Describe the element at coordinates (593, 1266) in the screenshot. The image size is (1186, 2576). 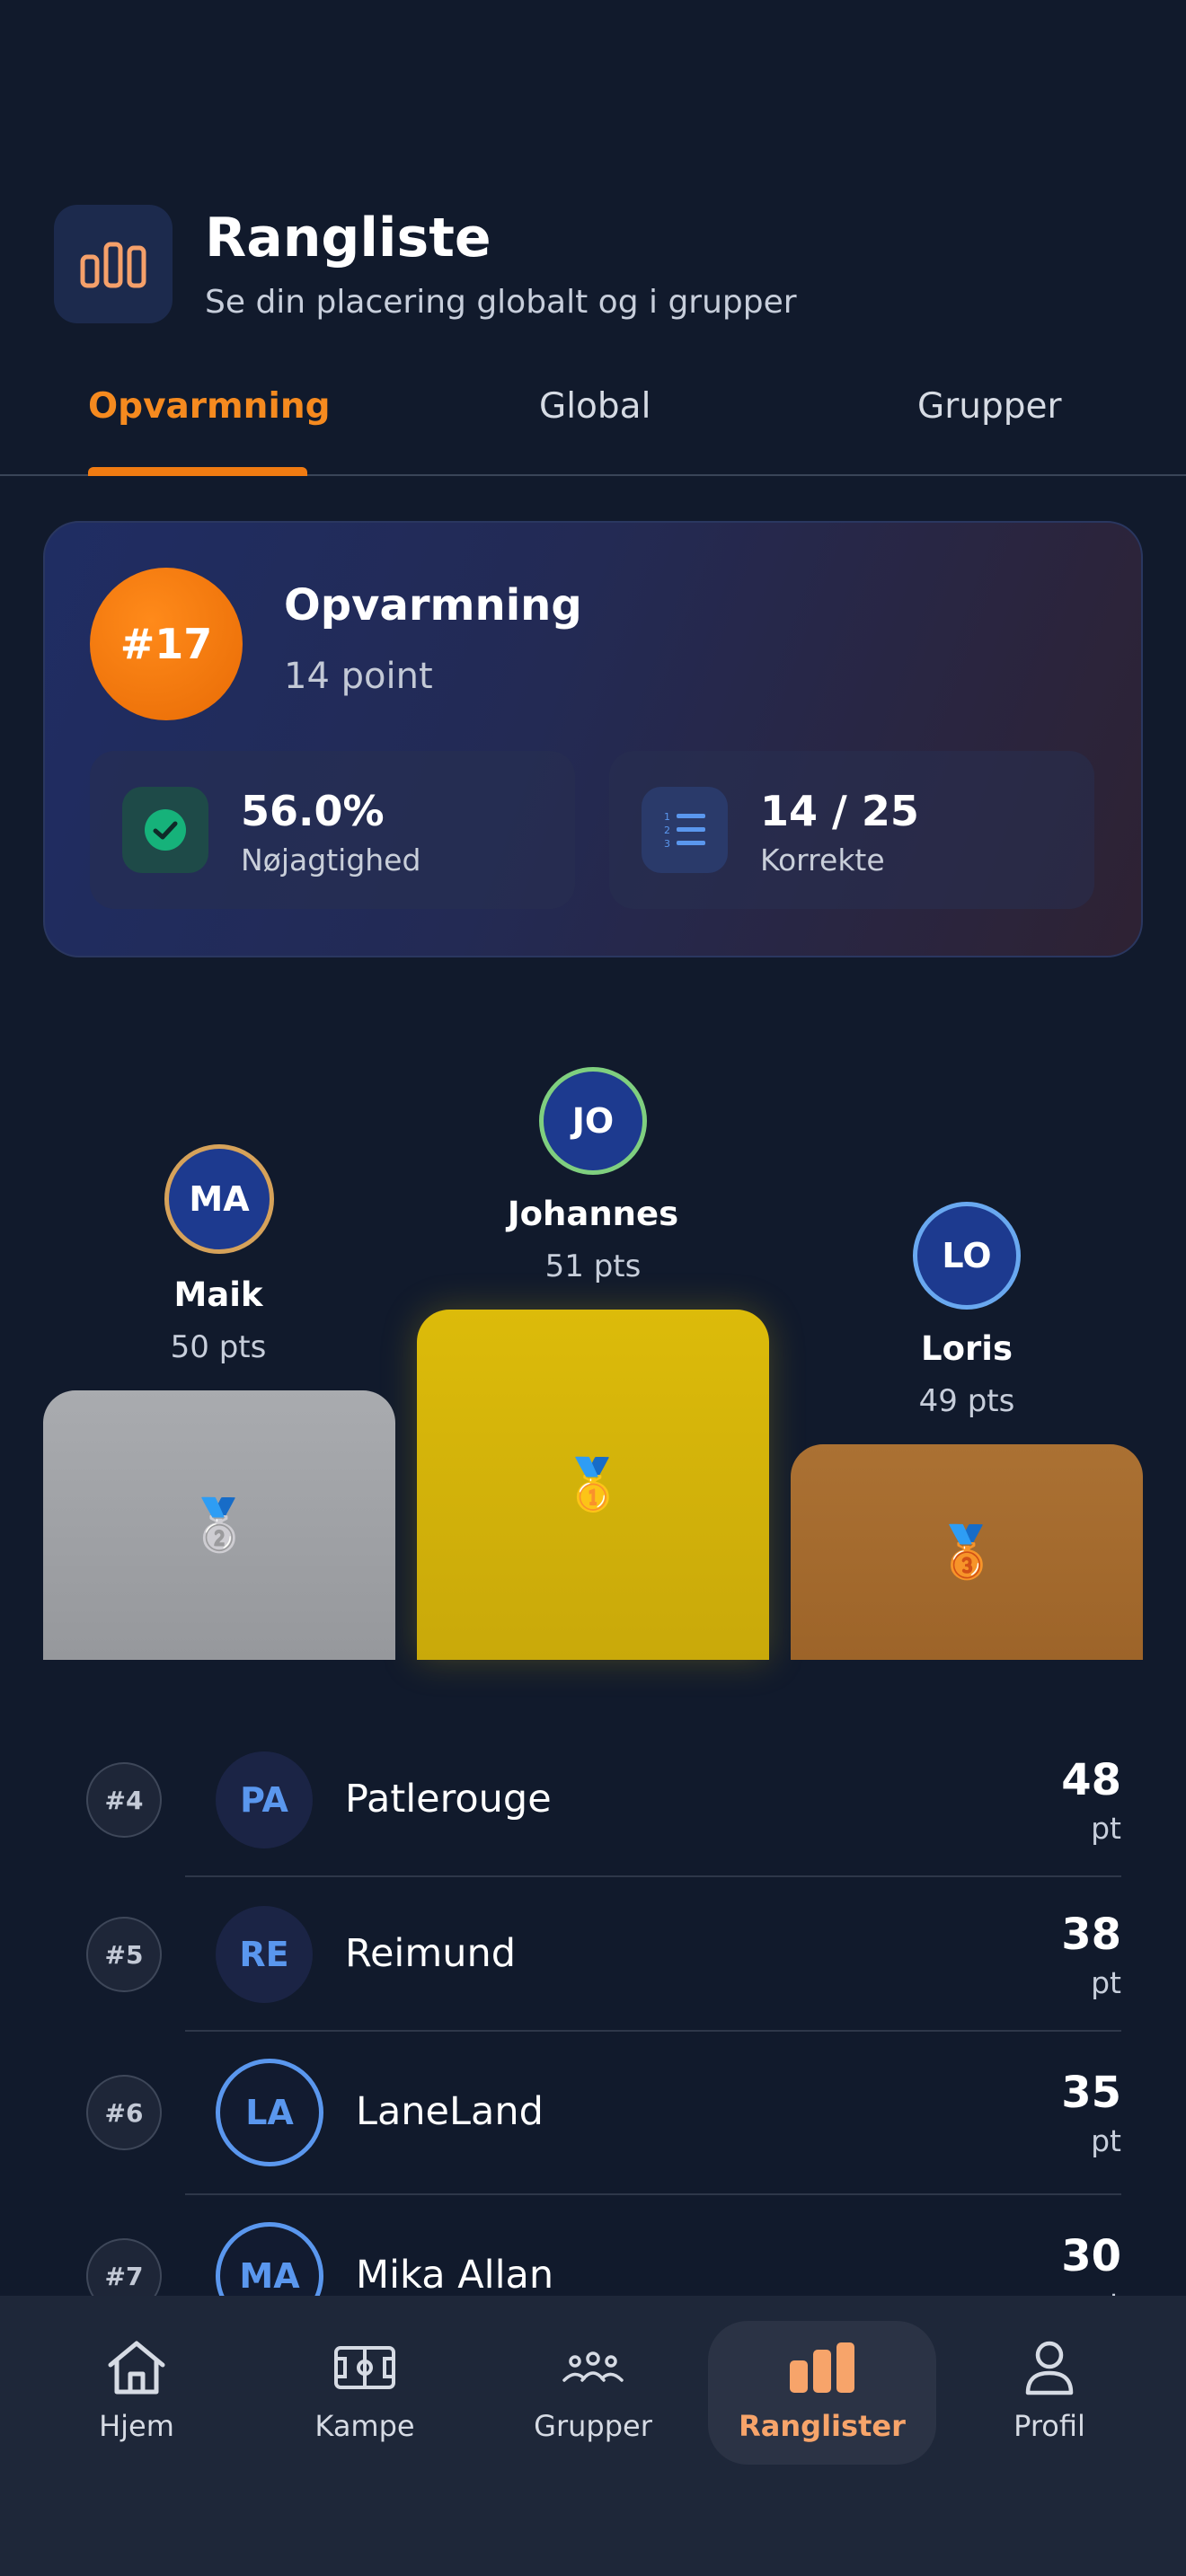
I see `podium-first-points: 51 pts` at that location.